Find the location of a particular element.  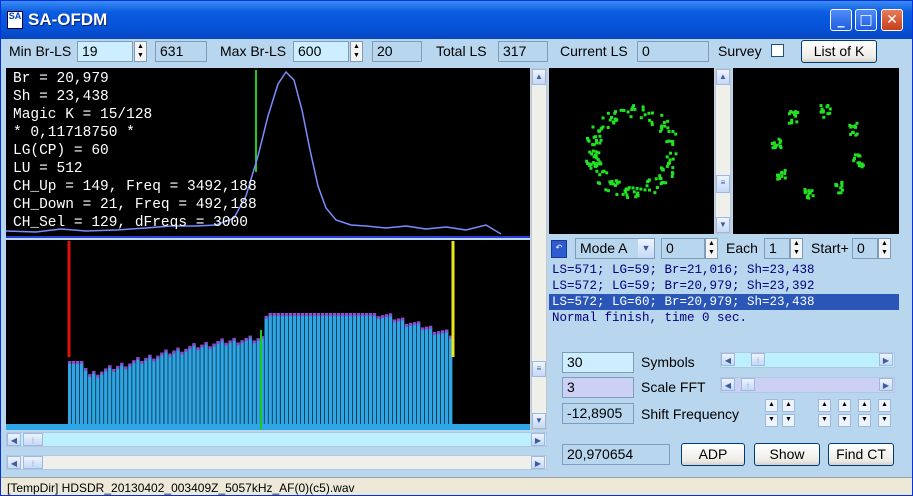

scale-fft-slider: ◀ ⦙ ▶ is located at coordinates (807, 385).